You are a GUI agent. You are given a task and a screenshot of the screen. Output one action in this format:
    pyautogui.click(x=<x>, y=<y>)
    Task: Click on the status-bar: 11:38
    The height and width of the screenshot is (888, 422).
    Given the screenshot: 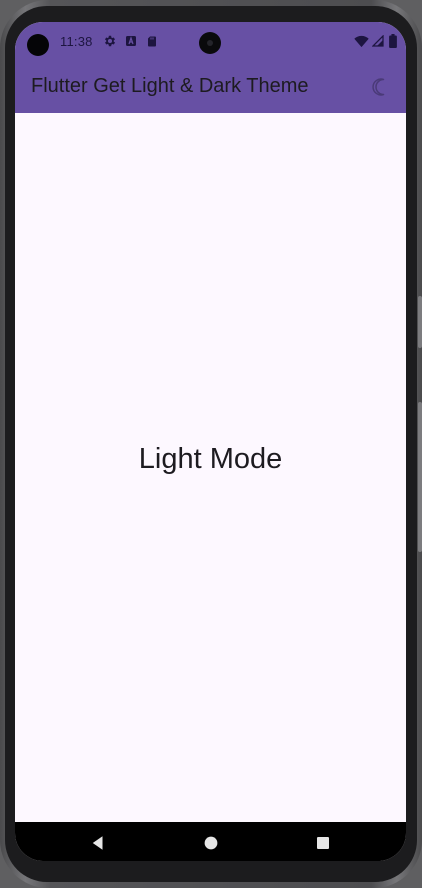 What is the action you would take?
    pyautogui.click(x=210, y=42)
    